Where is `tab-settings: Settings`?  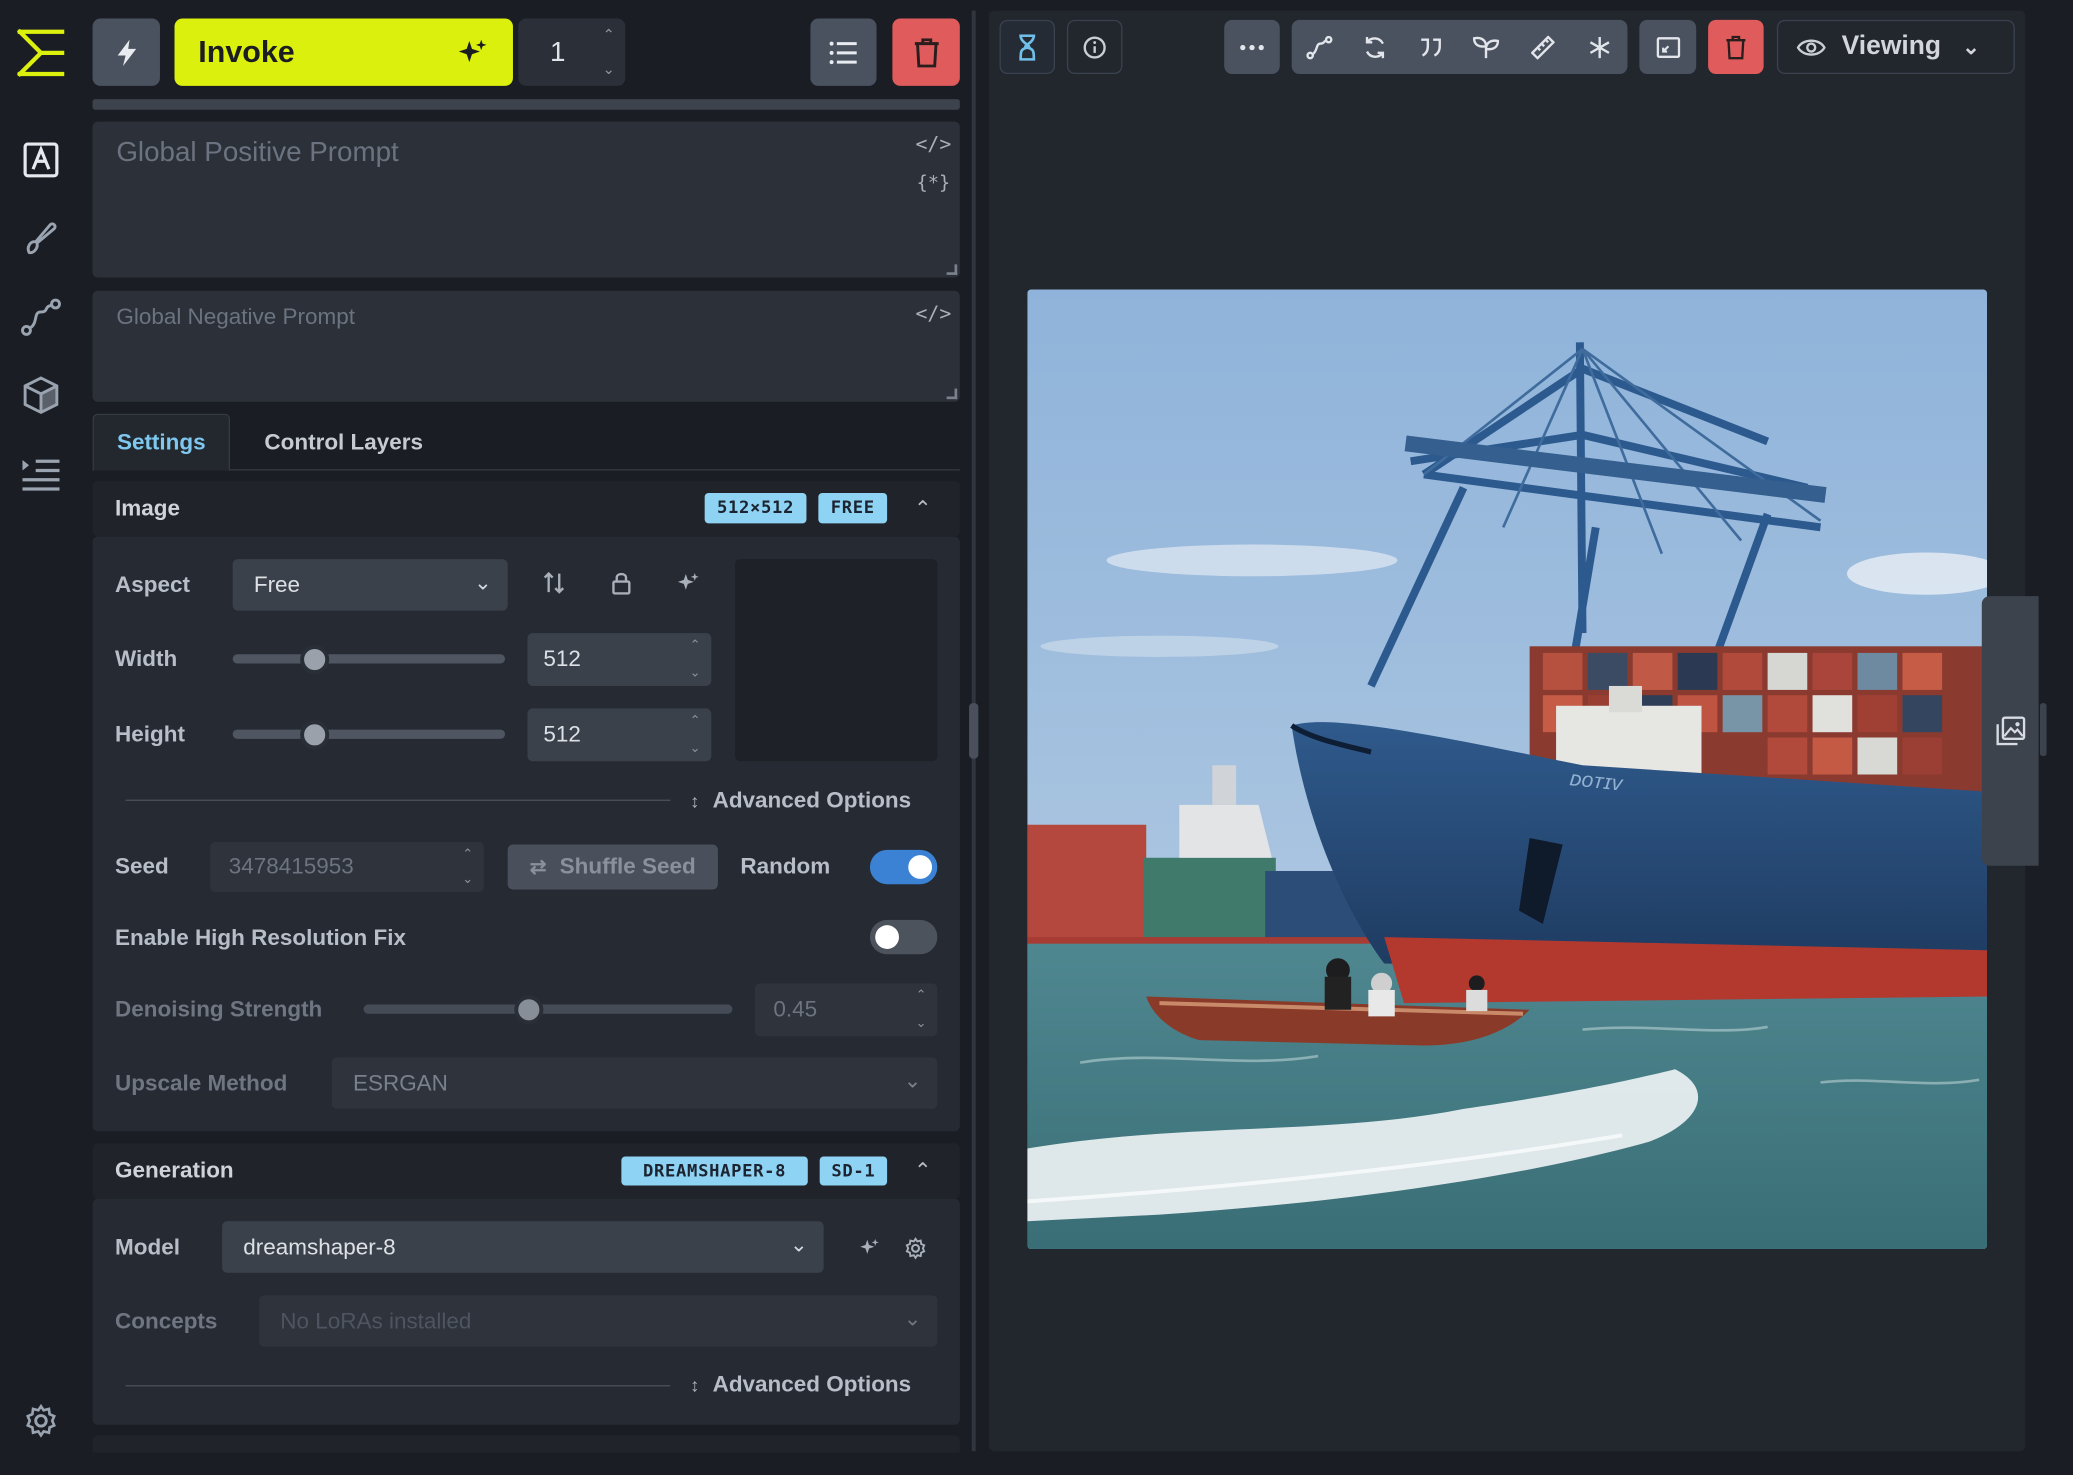 tab-settings: Settings is located at coordinates (161, 442).